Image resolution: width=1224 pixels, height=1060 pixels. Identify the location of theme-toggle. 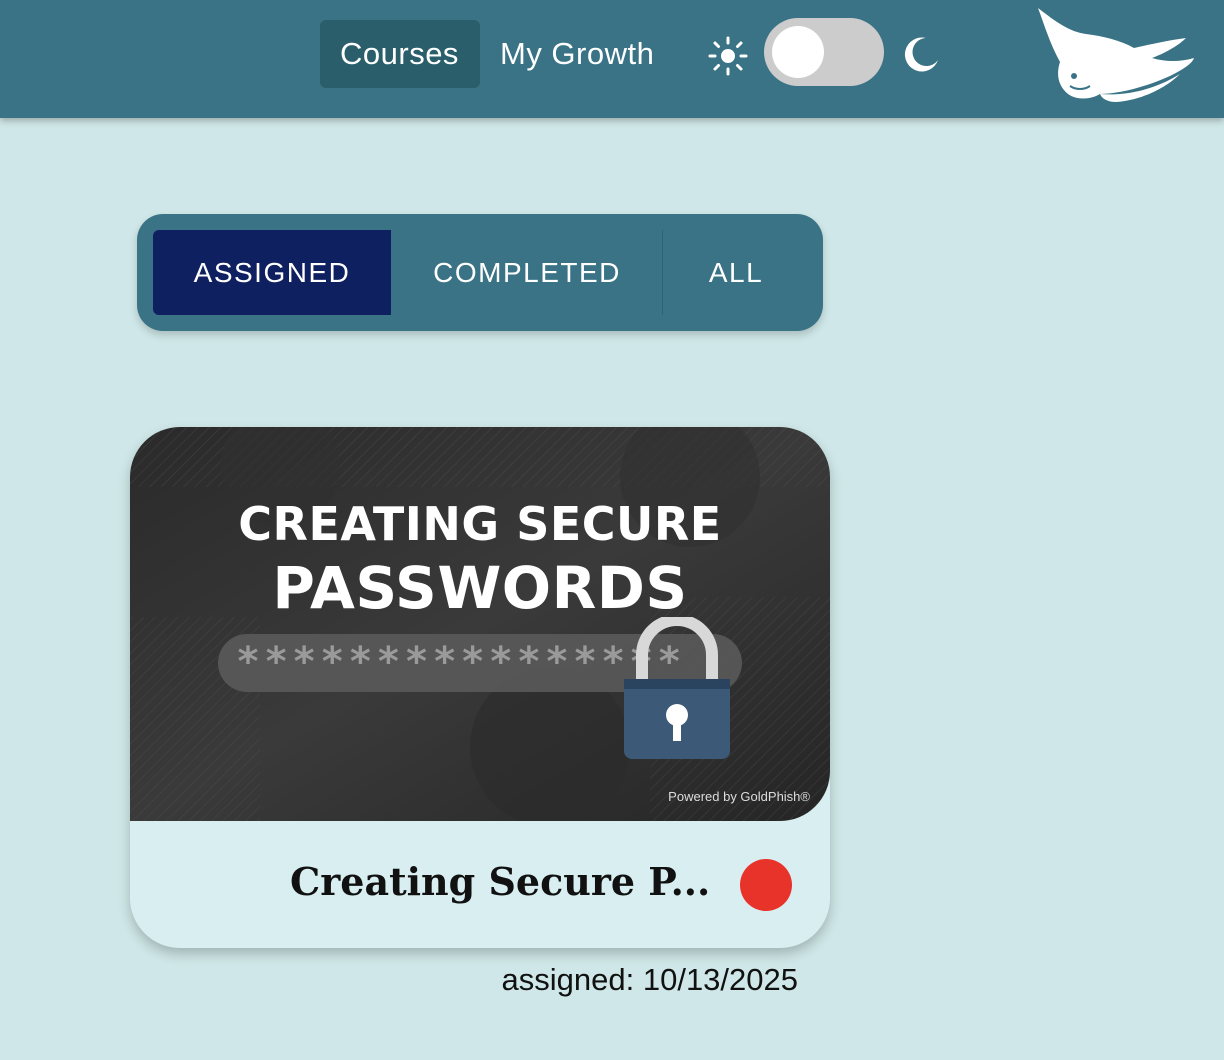
(824, 52).